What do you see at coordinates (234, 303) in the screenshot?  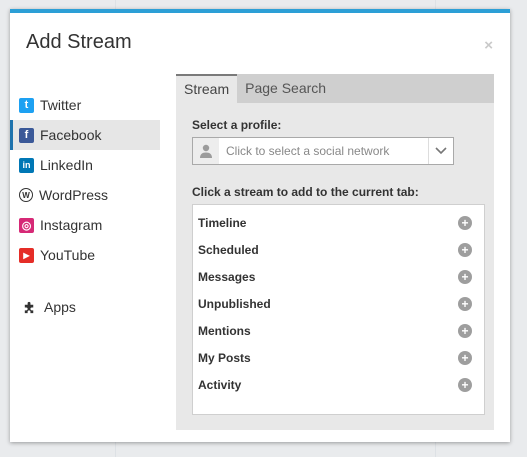 I see `stream-name: Unpublished` at bounding box center [234, 303].